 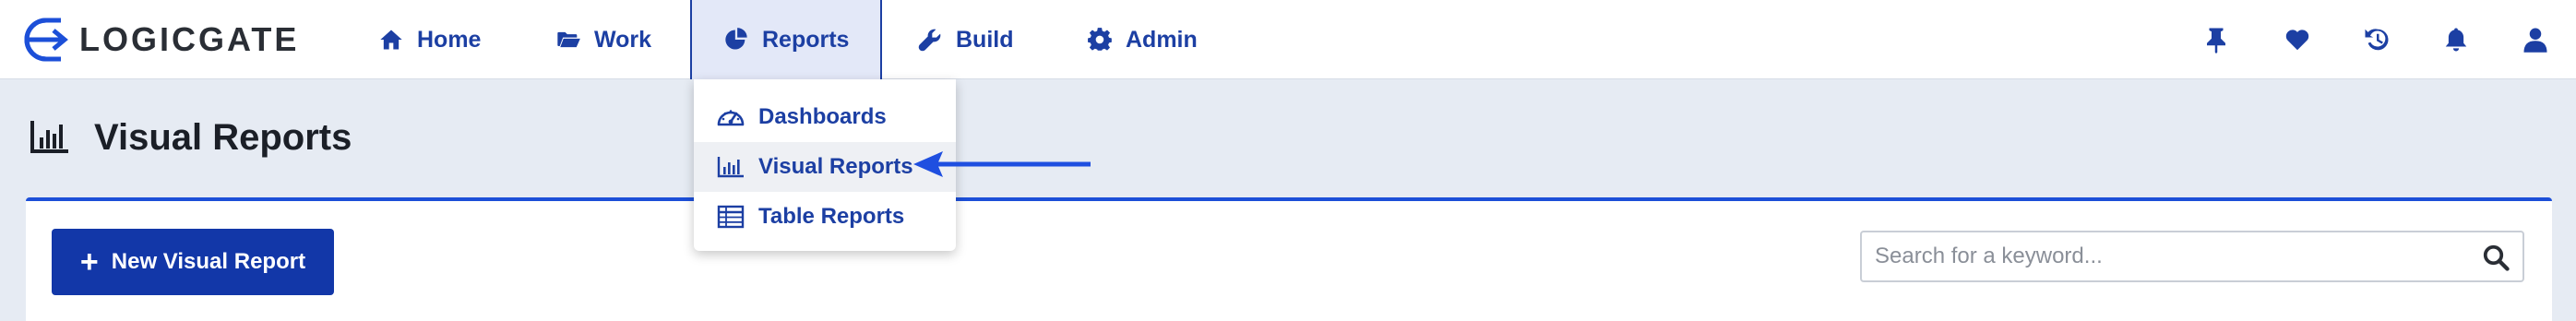 I want to click on pin-button, so click(x=2216, y=39).